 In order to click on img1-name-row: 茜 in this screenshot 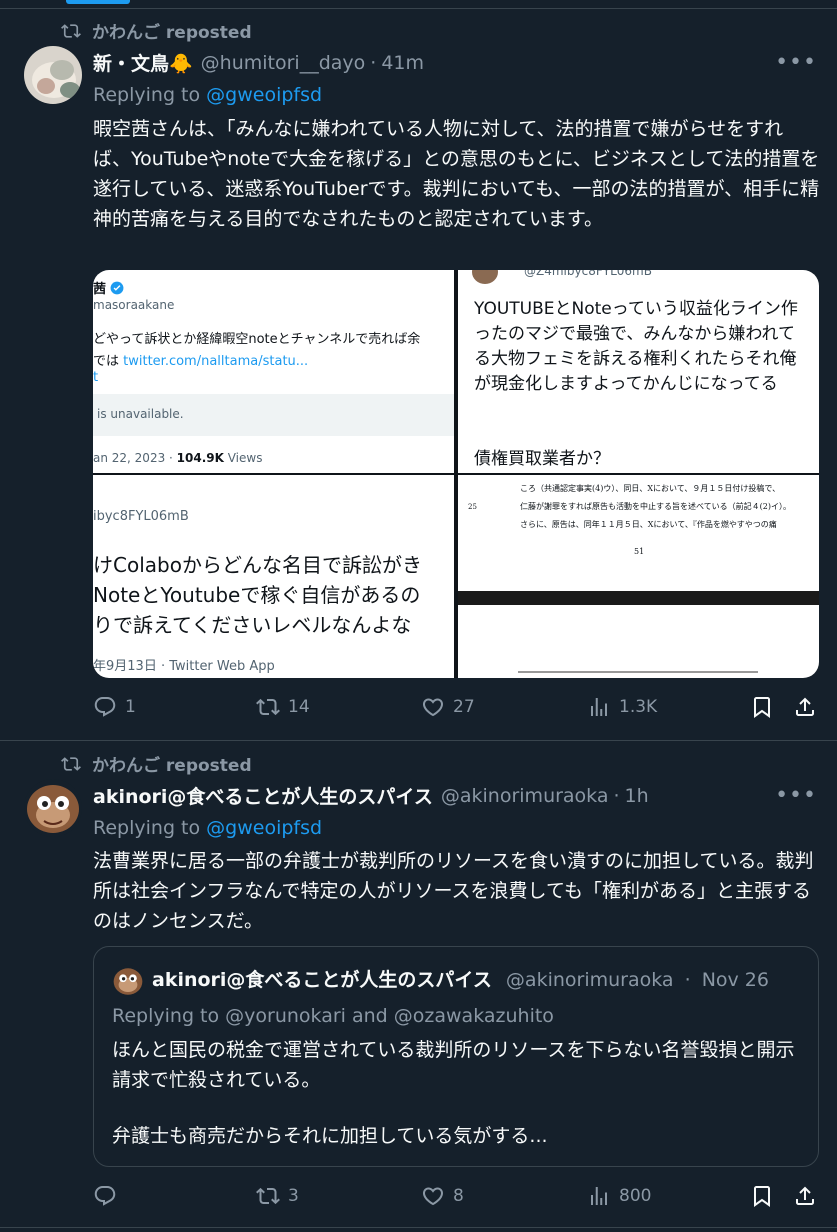, I will do `click(108, 287)`.